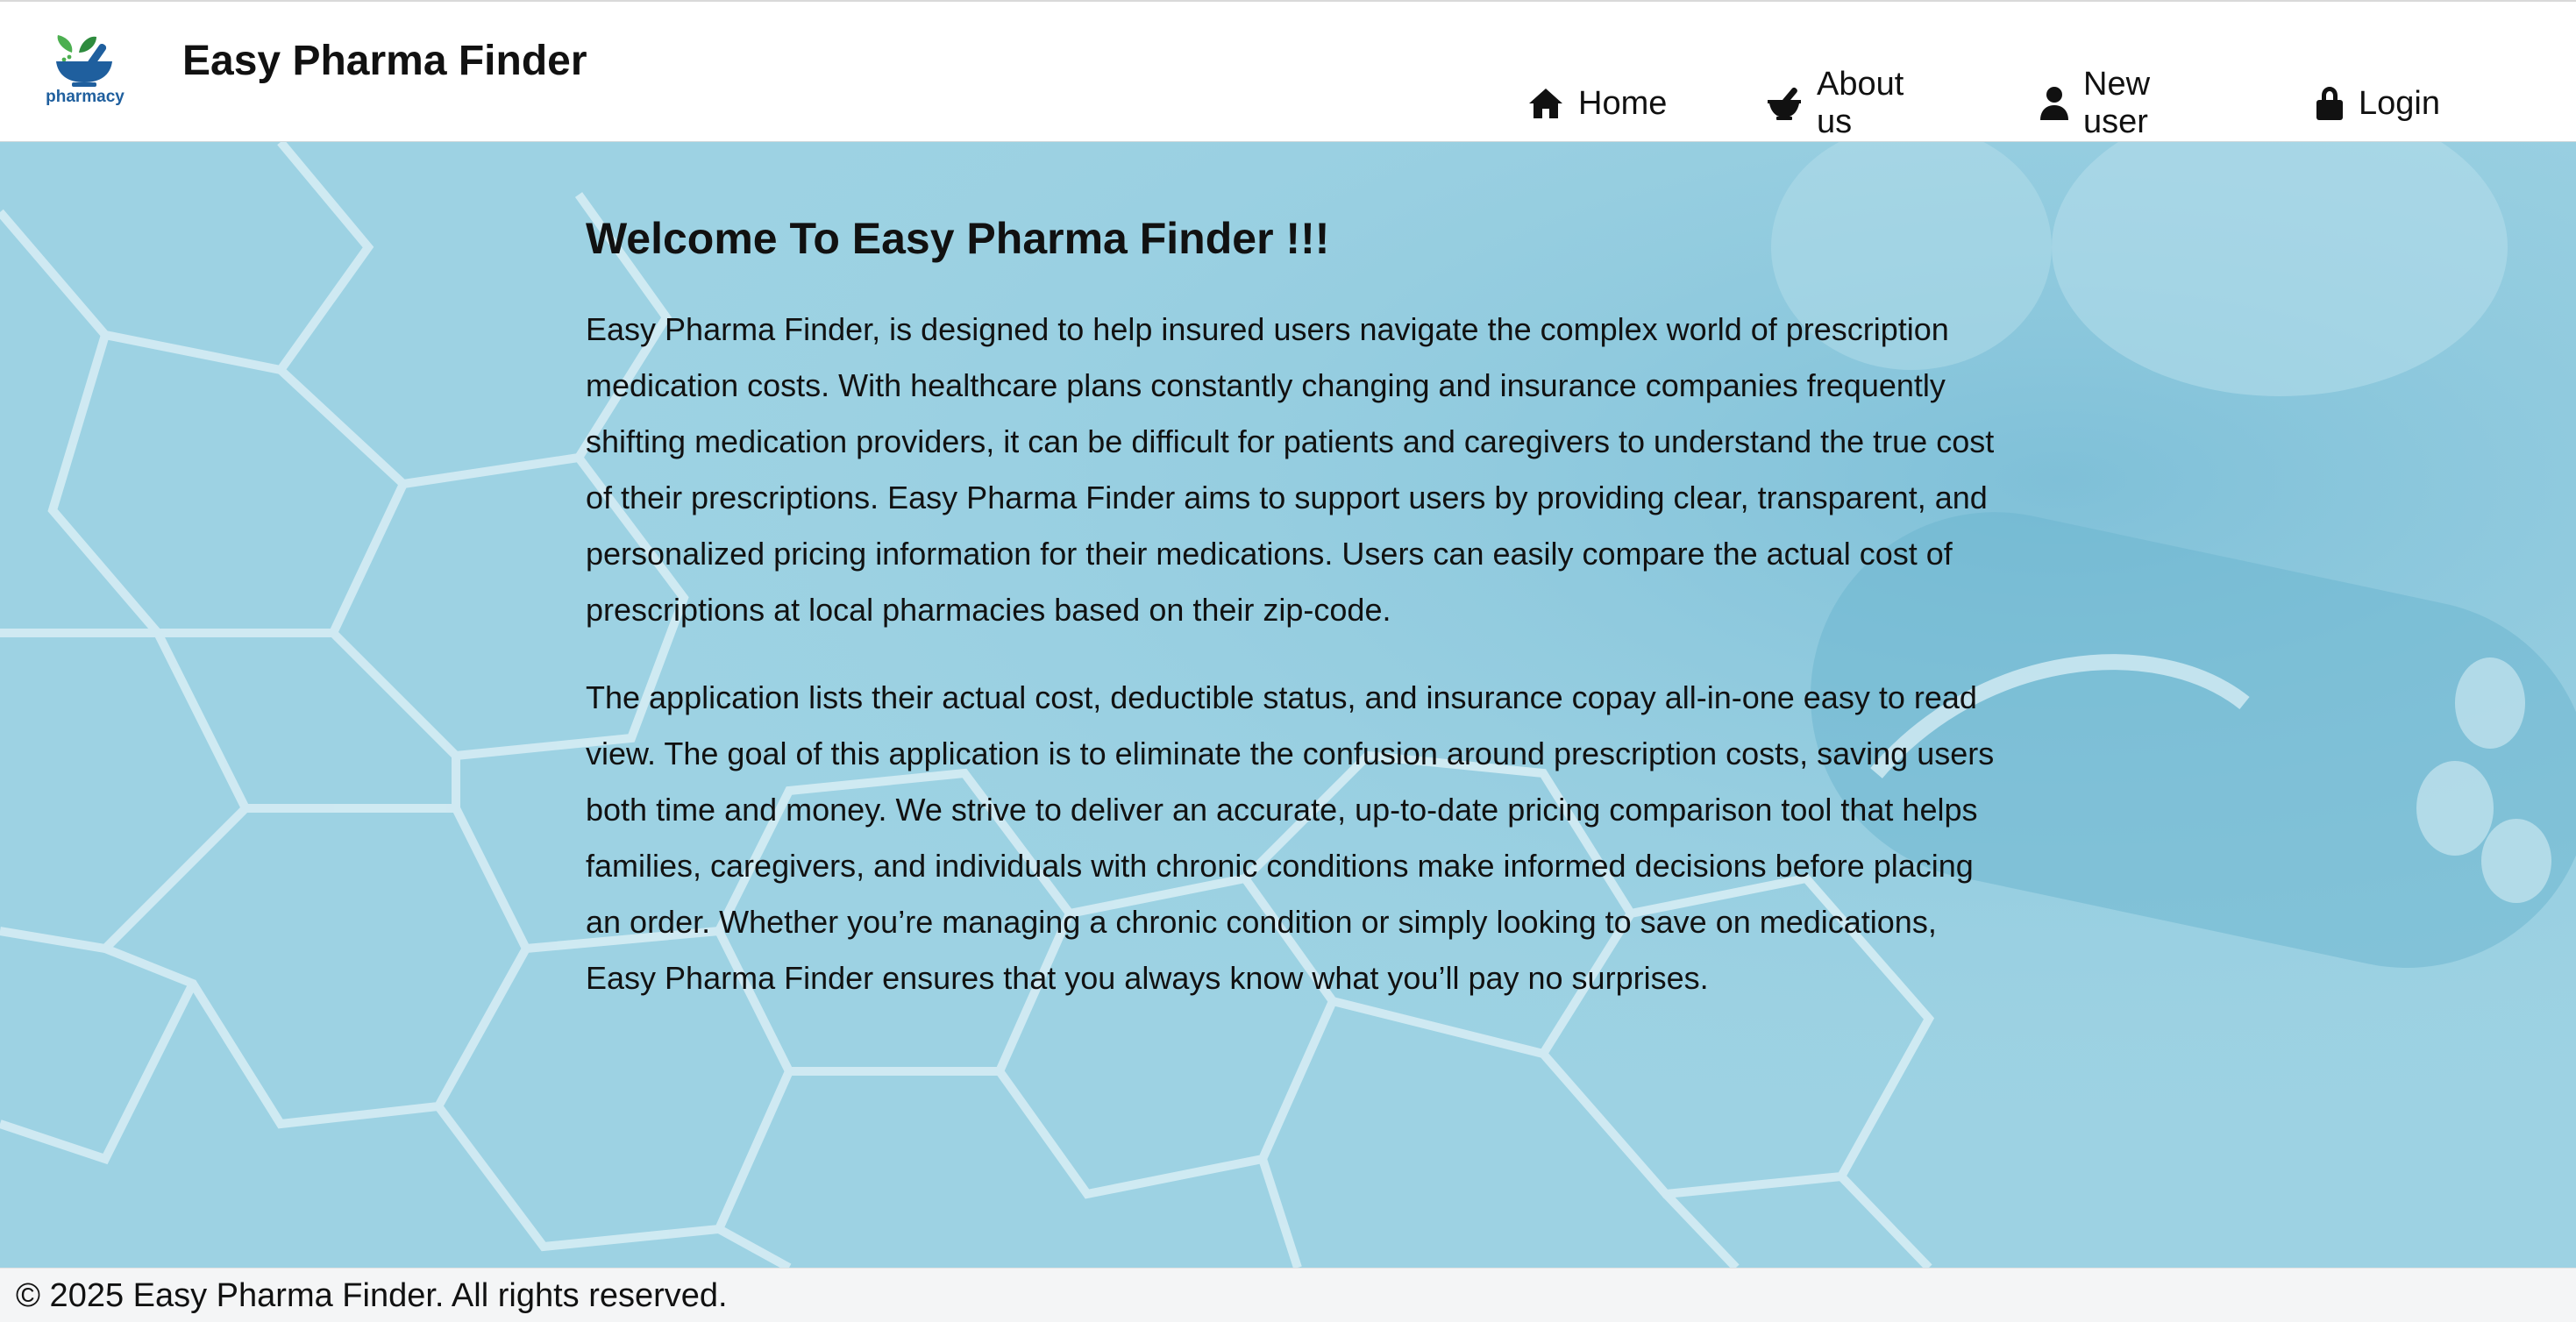 The image size is (2576, 1322). I want to click on nav-home: Home, so click(1597, 104).